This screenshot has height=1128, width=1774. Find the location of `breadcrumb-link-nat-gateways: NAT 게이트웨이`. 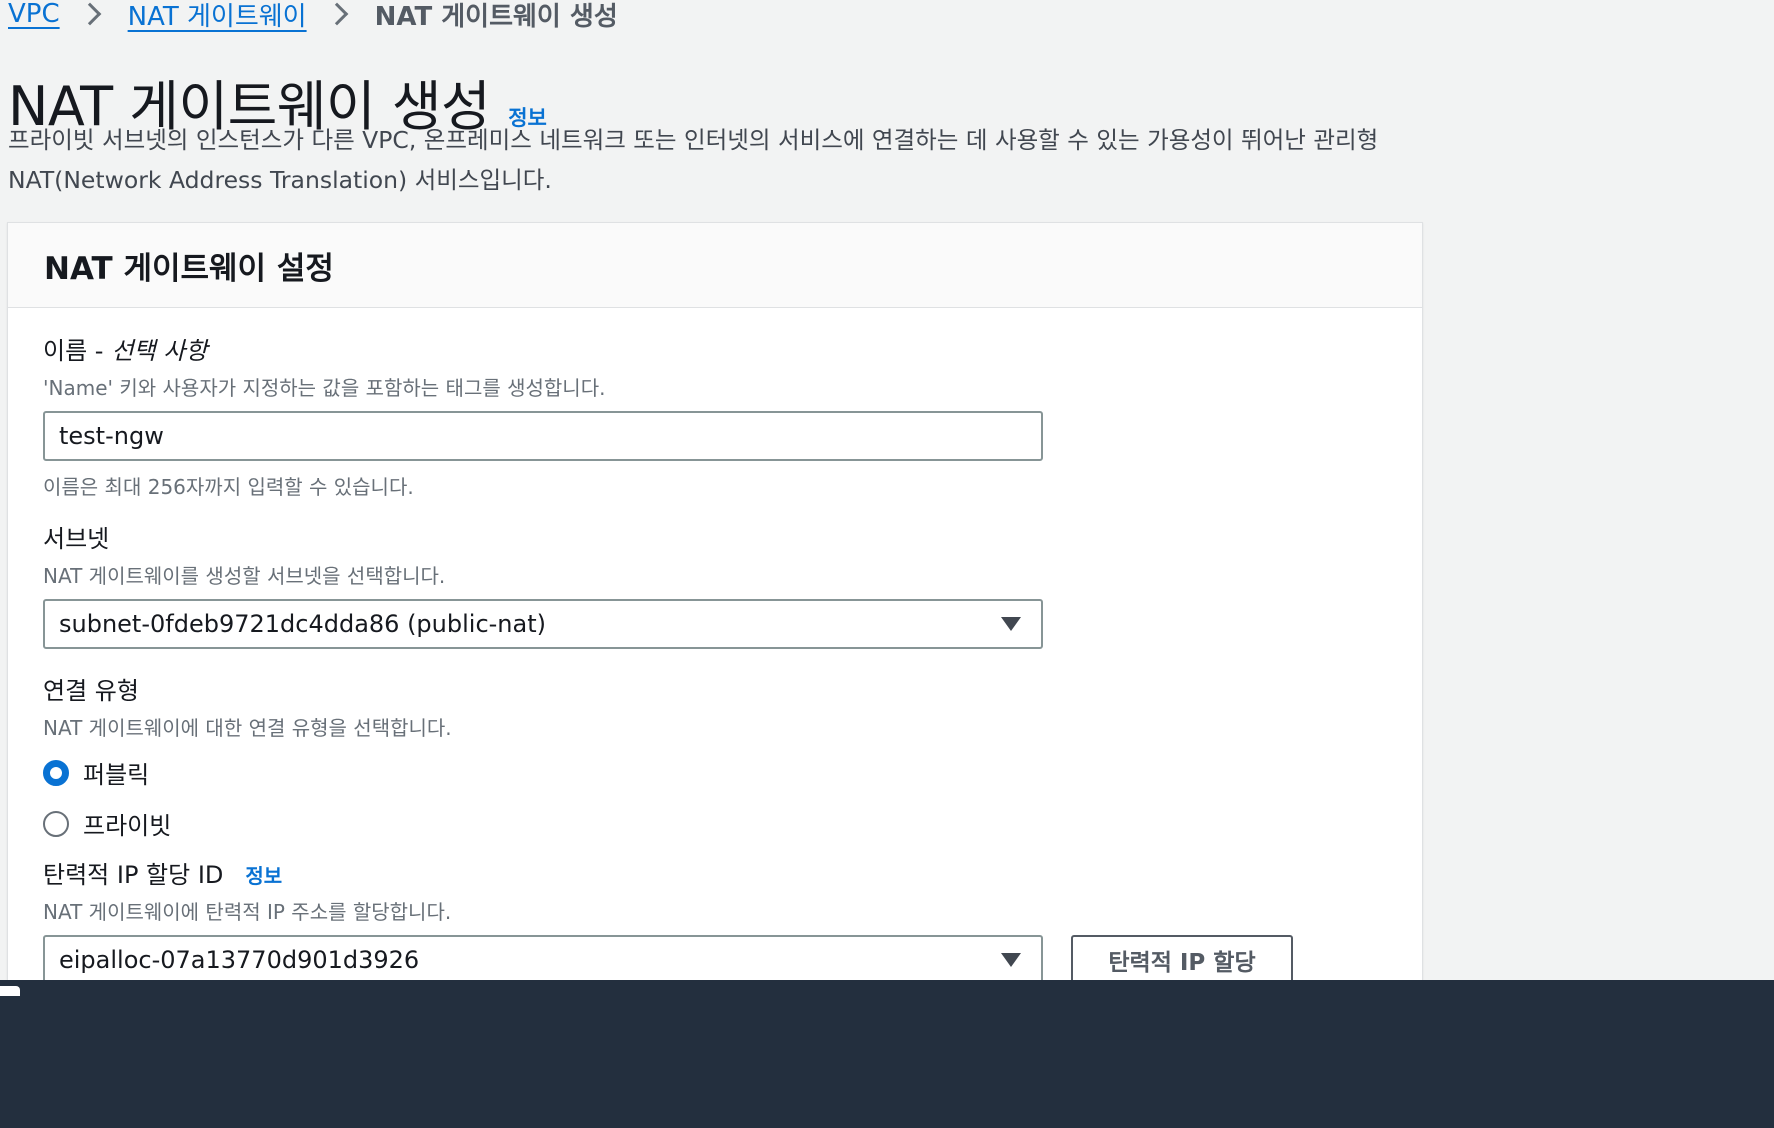

breadcrumb-link-nat-gateways: NAT 게이트웨이 is located at coordinates (217, 16).